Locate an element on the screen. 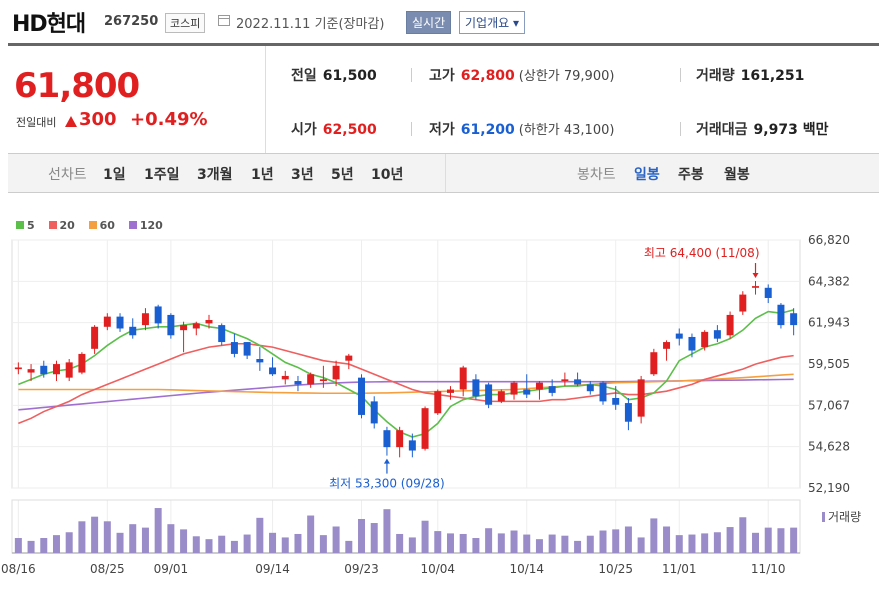 The width and height of the screenshot is (879, 602). x-tick-label: 09/23 is located at coordinates (361, 569).